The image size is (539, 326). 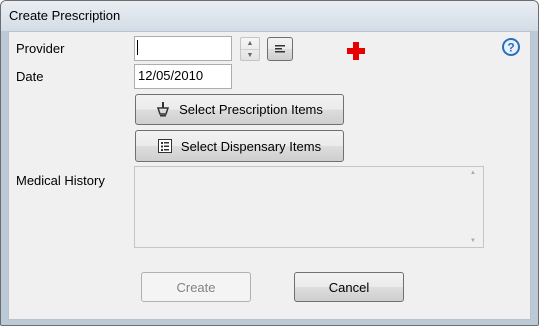 I want to click on cancel-label: Cancel, so click(x=349, y=287).